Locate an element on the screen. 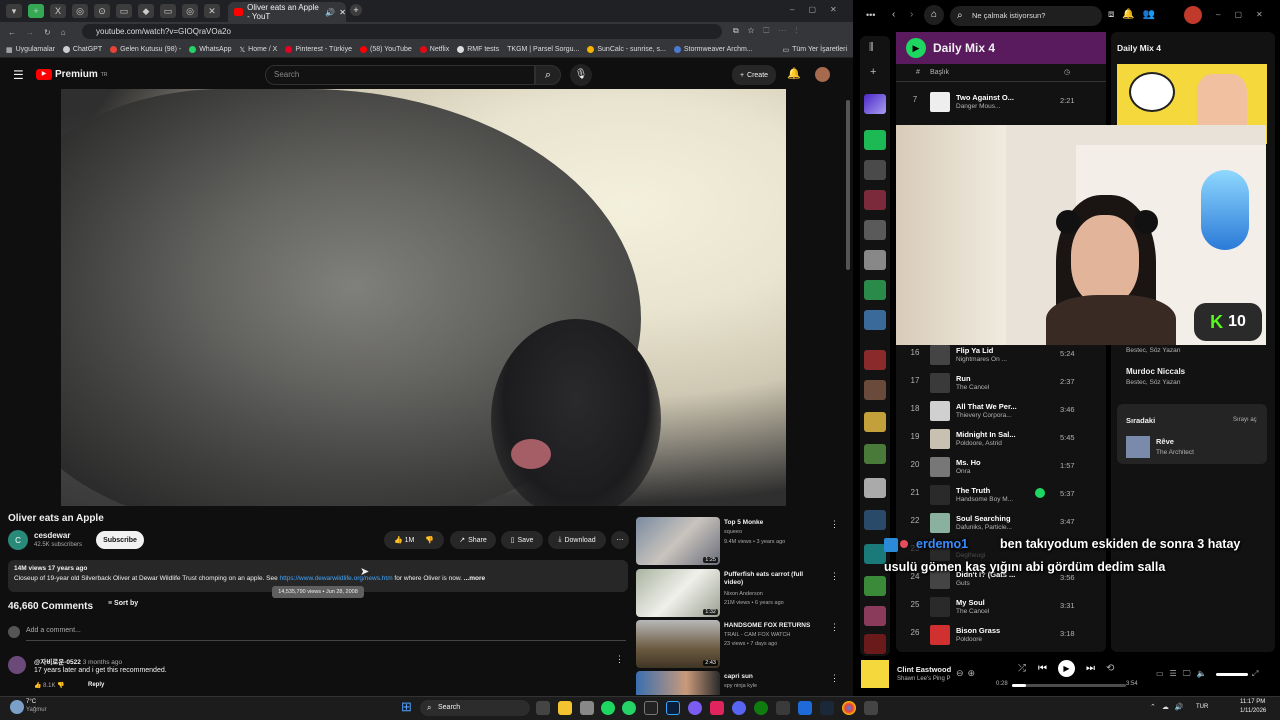 Image resolution: width=1280 pixels, height=720 pixels. home-icon: ⌂ is located at coordinates (63, 32).